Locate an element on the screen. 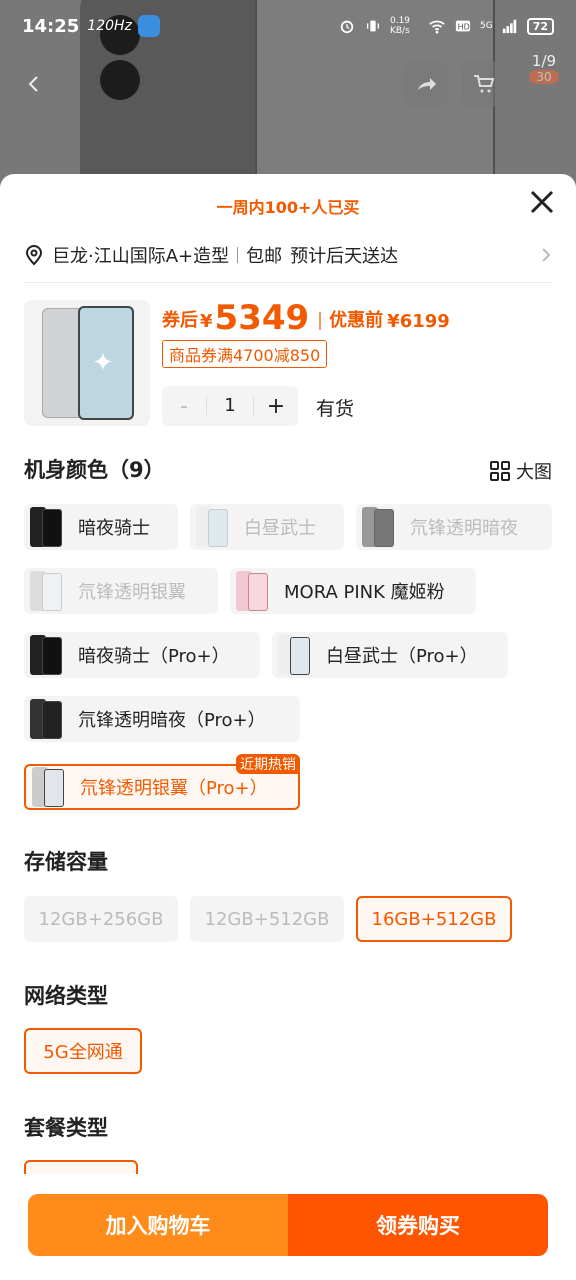  color-option-8: 氘锋透明银翼（Pro+） 近期热销 is located at coordinates (162, 782).